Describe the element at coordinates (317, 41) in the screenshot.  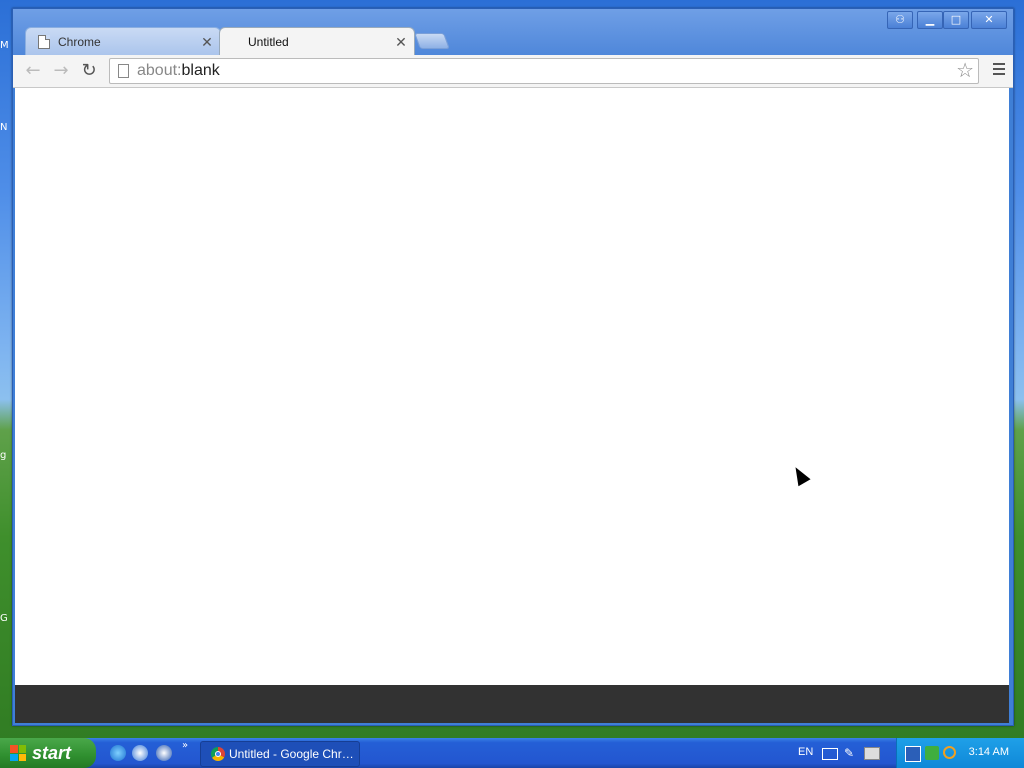
I see `tab-untitled: Untitled ✕` at that location.